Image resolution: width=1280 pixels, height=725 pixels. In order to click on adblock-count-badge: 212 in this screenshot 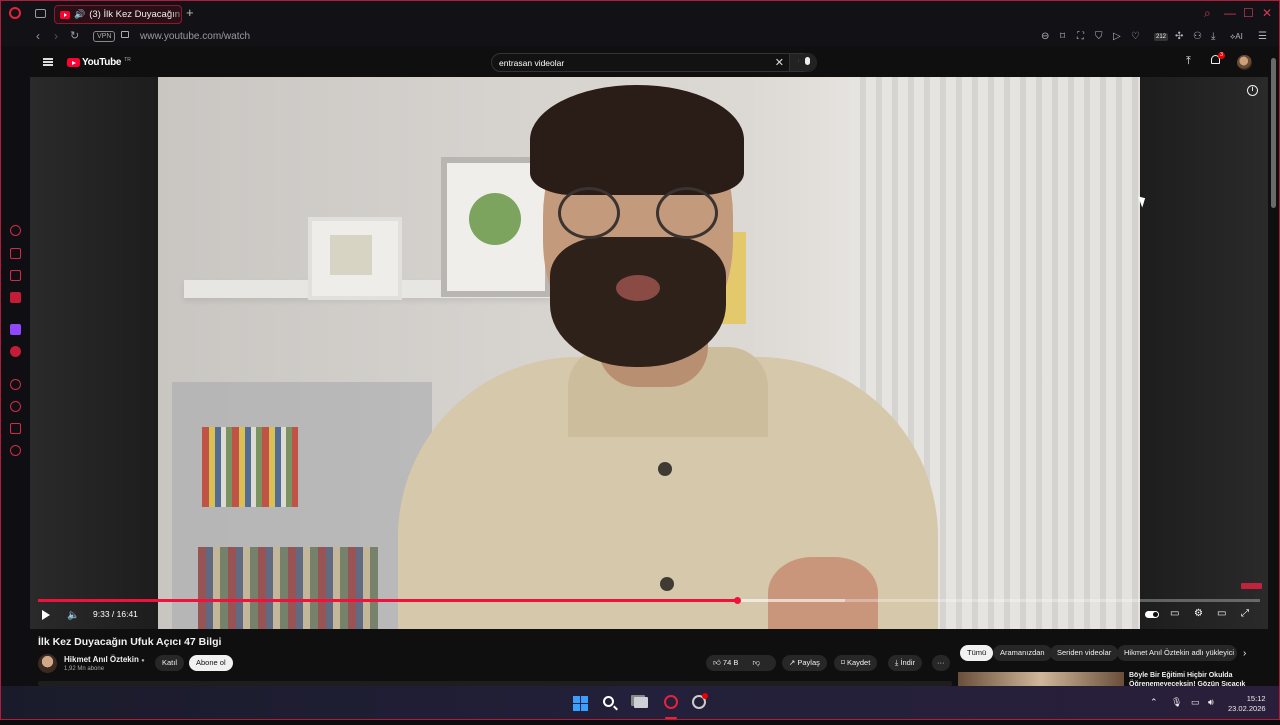, I will do `click(1161, 37)`.